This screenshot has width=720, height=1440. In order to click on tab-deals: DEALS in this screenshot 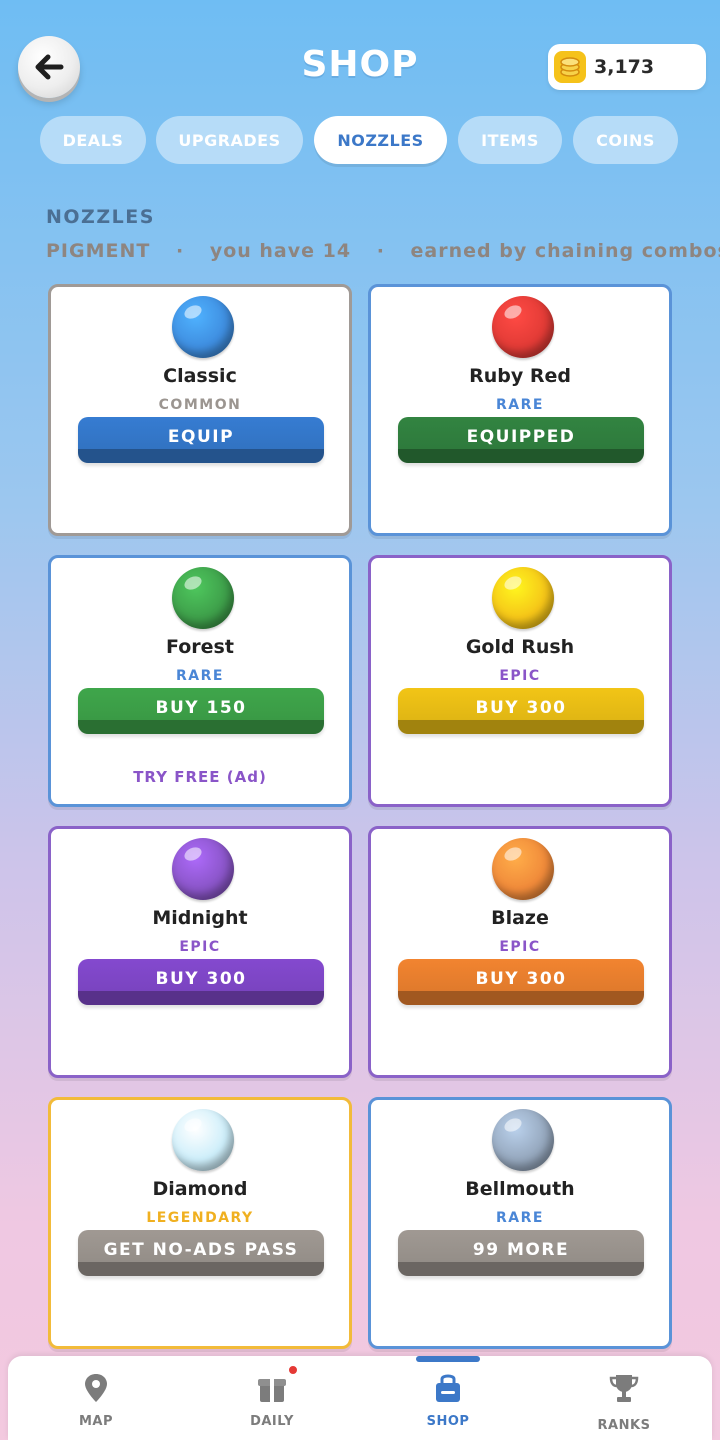, I will do `click(93, 140)`.